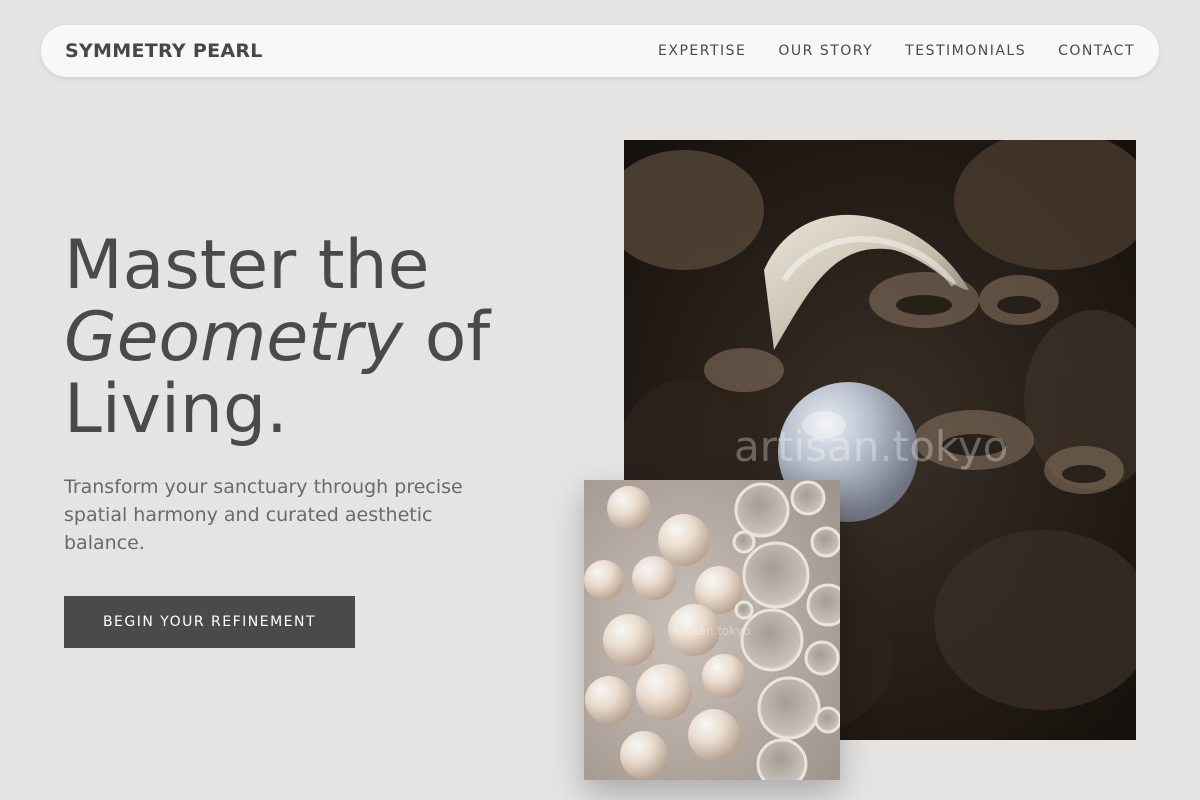  I want to click on hero-title-line1: Master the, so click(247, 265).